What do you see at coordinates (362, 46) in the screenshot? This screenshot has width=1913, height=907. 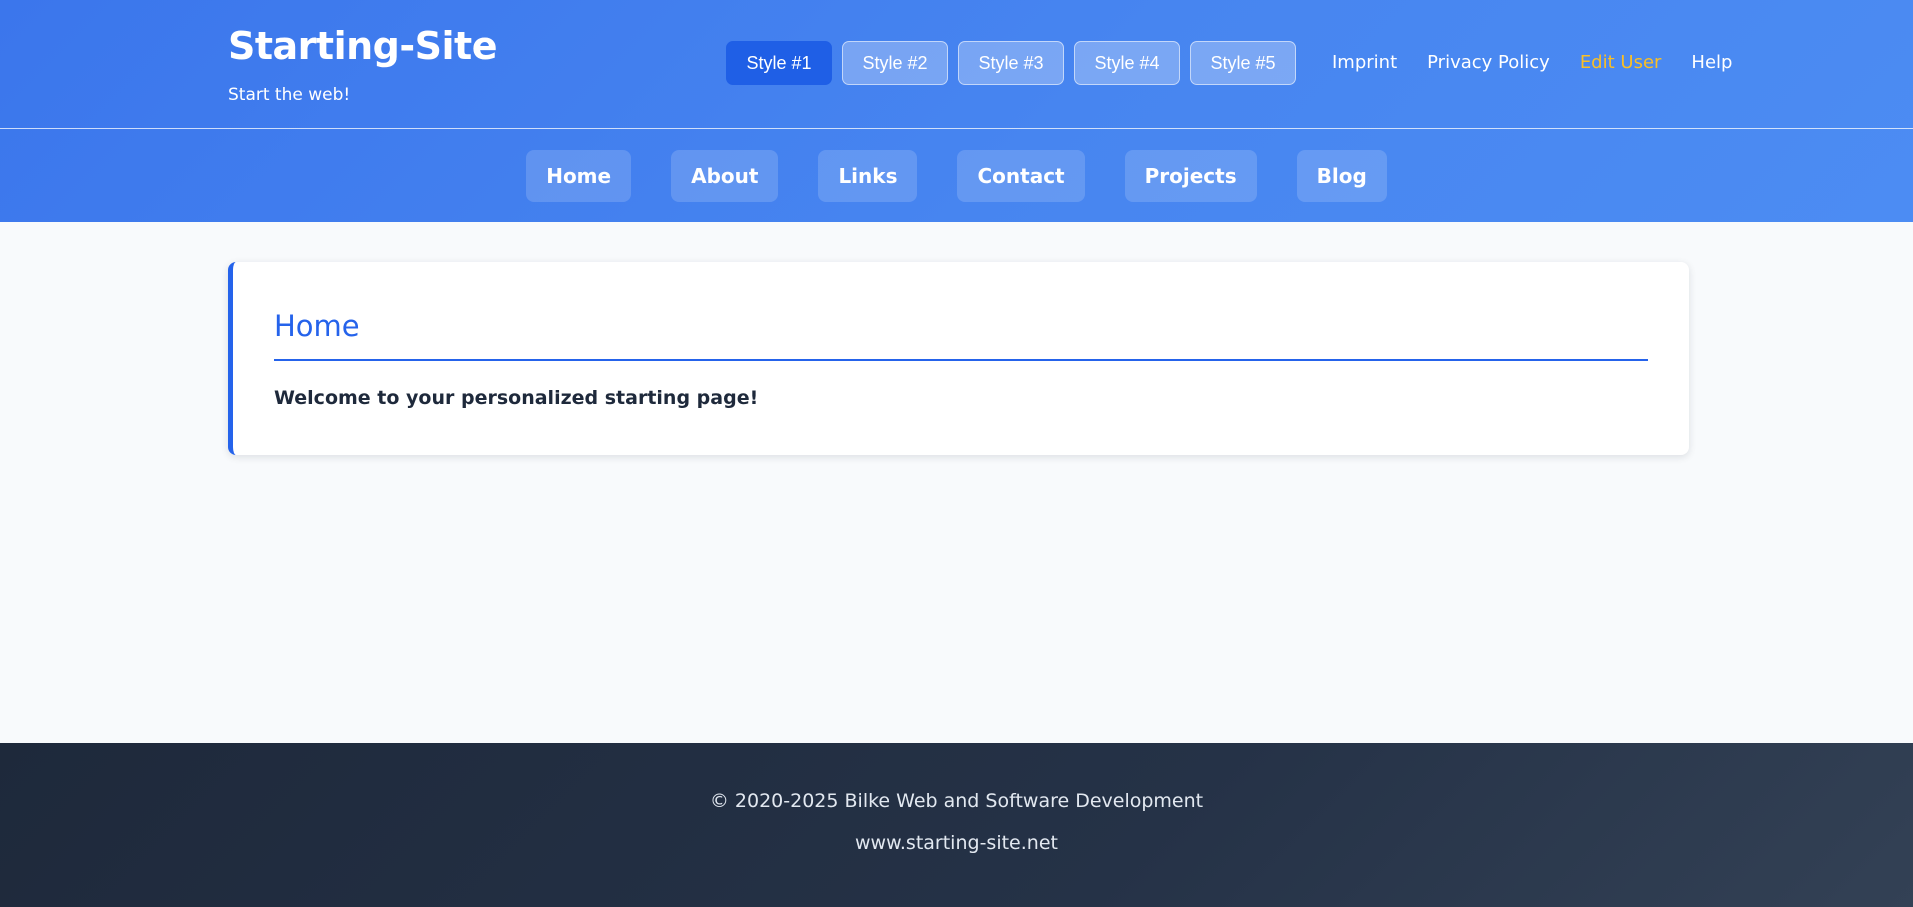 I see `site-title: Starting-Site` at bounding box center [362, 46].